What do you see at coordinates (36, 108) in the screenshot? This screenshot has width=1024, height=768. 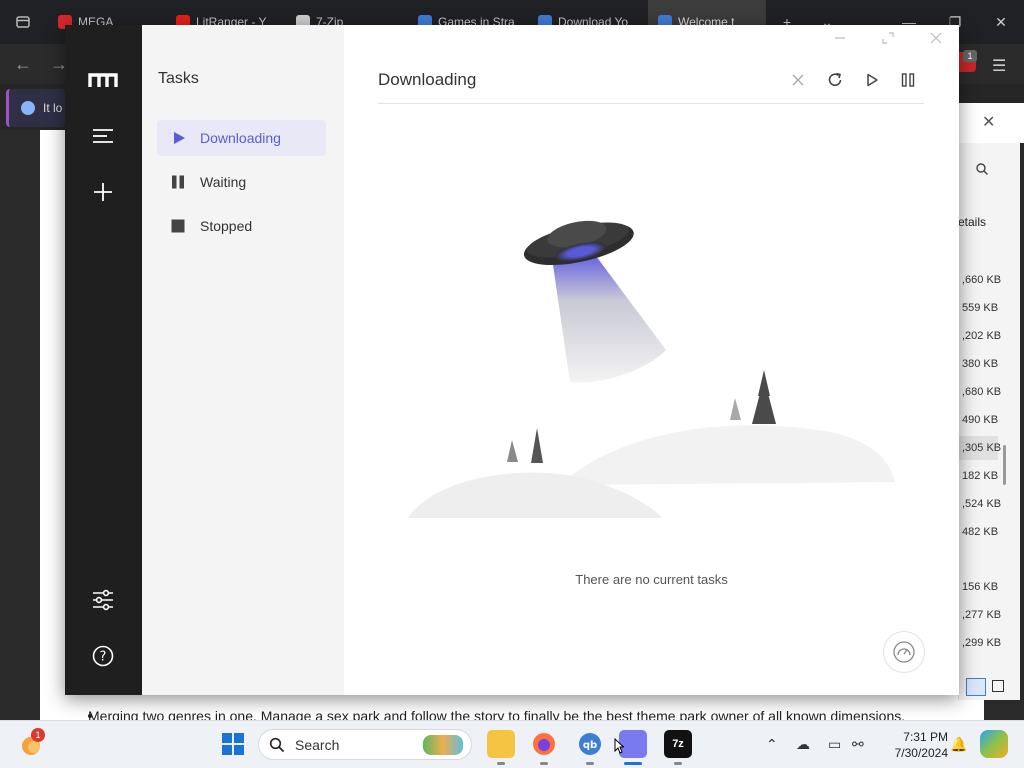 I see `info-notification: It lo` at bounding box center [36, 108].